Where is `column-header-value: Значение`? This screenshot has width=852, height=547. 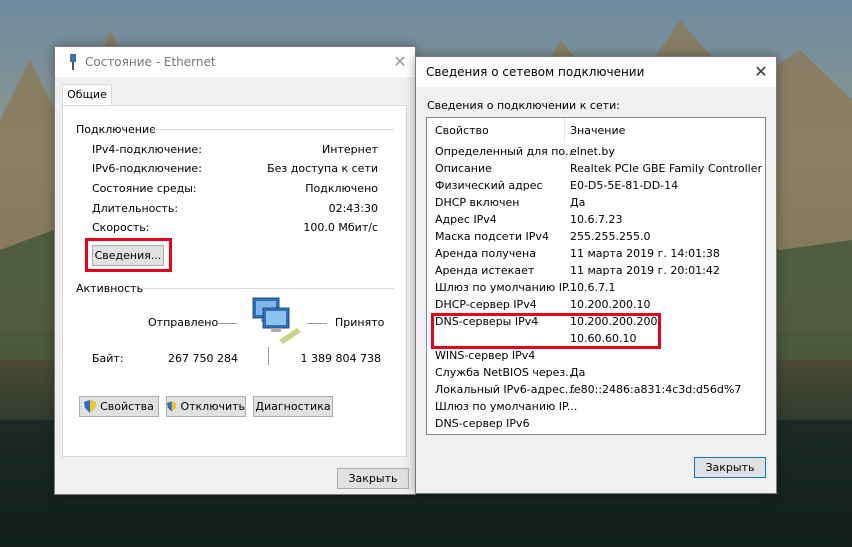
column-header-value: Значение is located at coordinates (598, 130).